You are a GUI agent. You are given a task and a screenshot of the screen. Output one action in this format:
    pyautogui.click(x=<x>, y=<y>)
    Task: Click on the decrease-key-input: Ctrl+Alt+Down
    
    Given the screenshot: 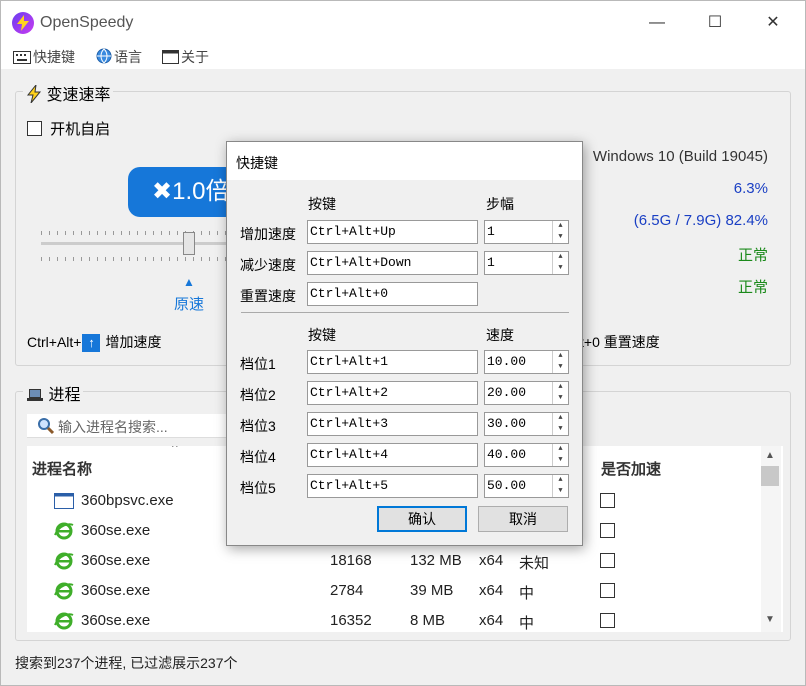 What is the action you would take?
    pyautogui.click(x=392, y=263)
    